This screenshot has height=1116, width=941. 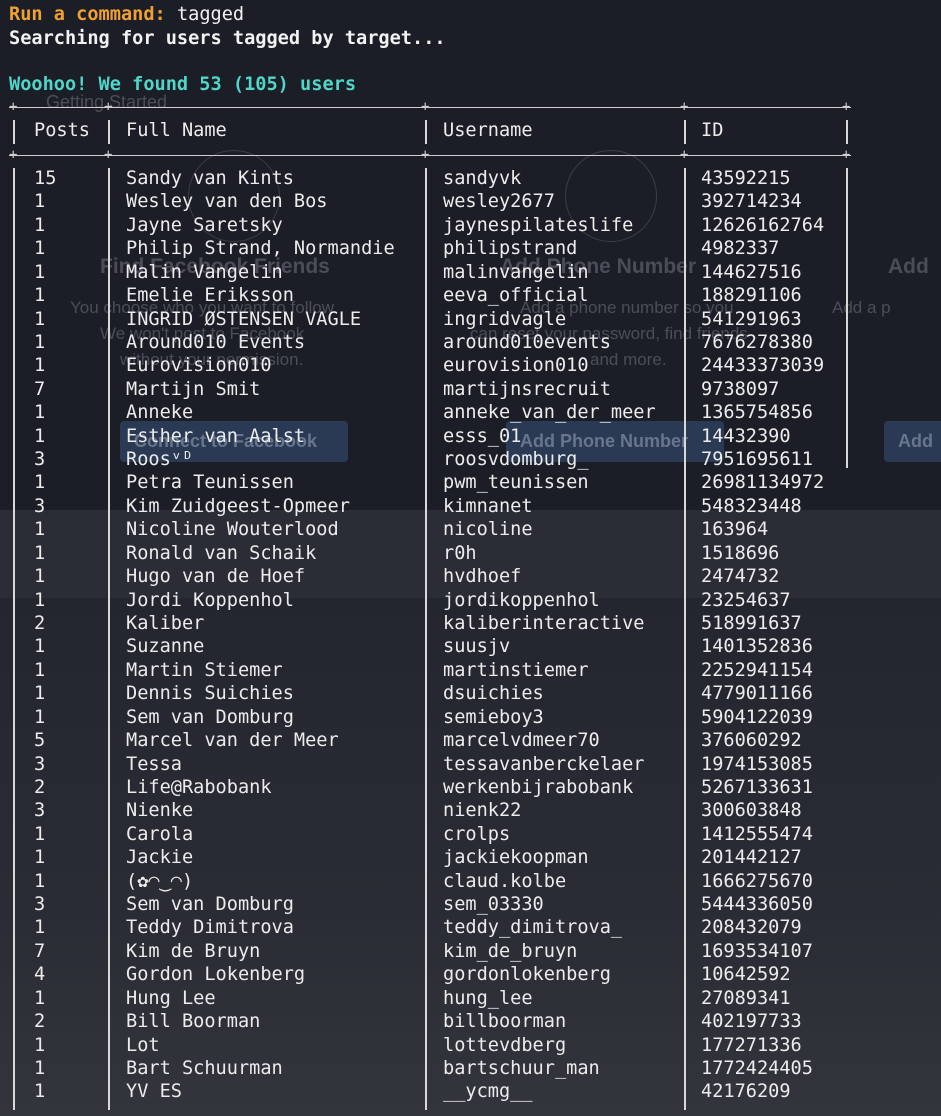 What do you see at coordinates (751, 272) in the screenshot?
I see `id-cell: 144627516` at bounding box center [751, 272].